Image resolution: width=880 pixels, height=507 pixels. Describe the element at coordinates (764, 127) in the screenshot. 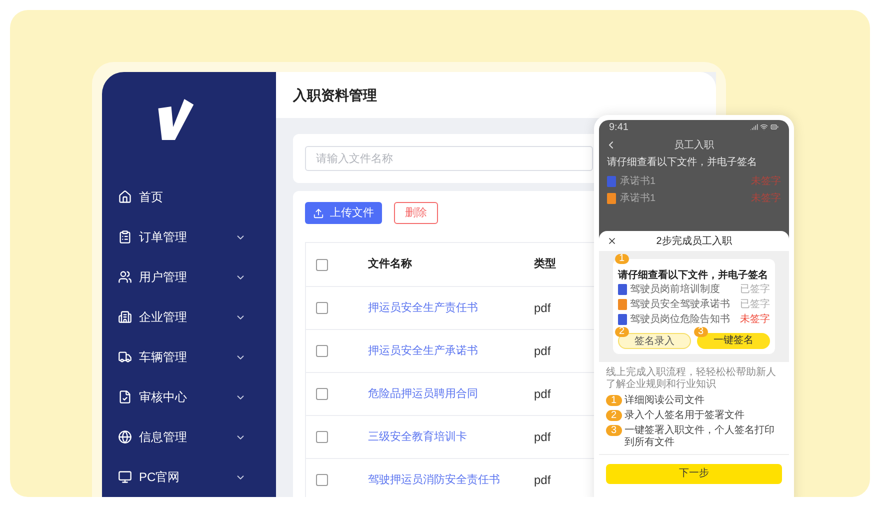

I see `status-icons` at that location.